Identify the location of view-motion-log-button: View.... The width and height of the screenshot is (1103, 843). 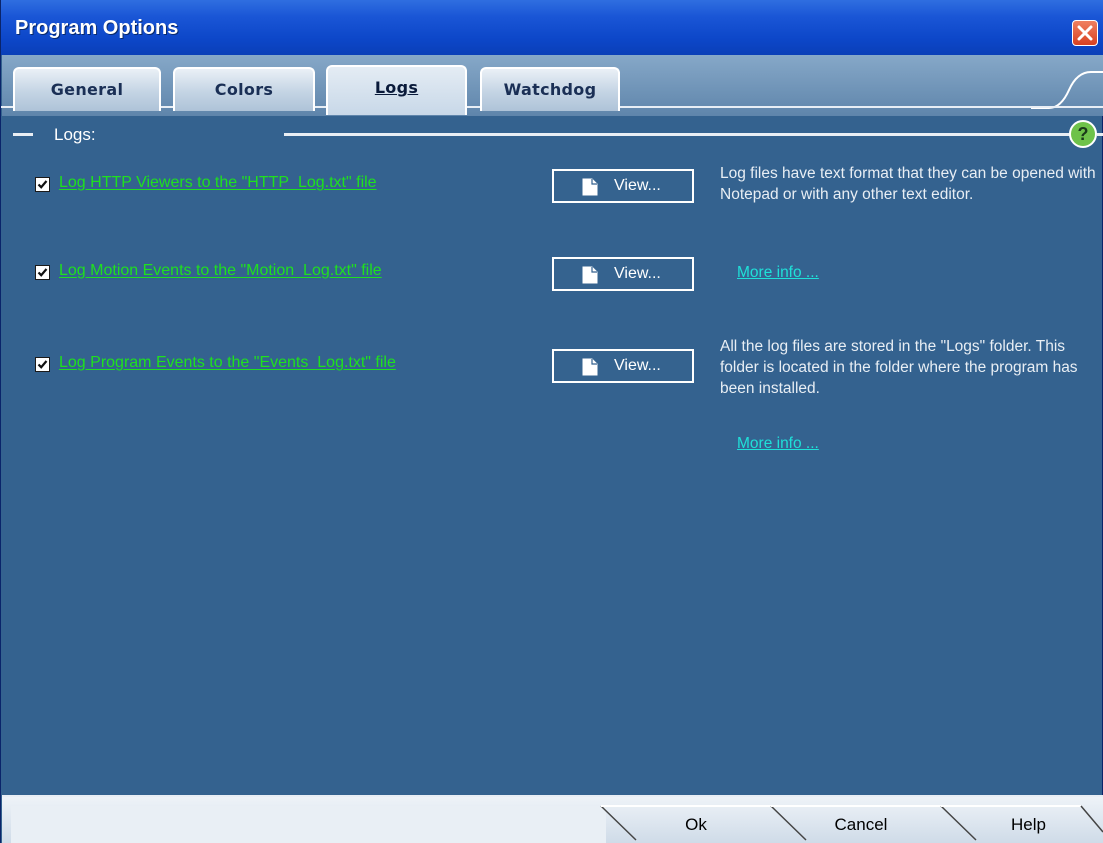
(623, 274).